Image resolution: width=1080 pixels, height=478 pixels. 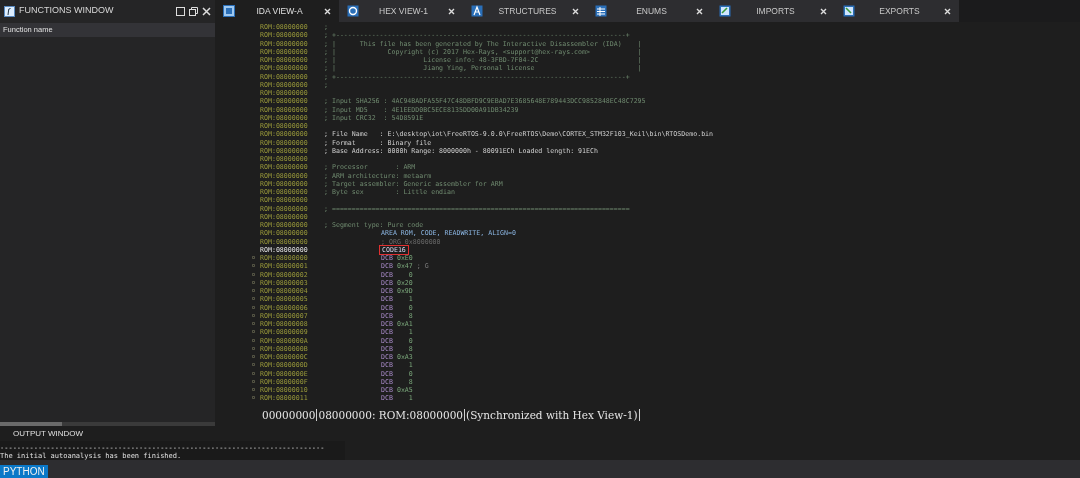 What do you see at coordinates (773, 11) in the screenshot?
I see `tab: IMPORTS` at bounding box center [773, 11].